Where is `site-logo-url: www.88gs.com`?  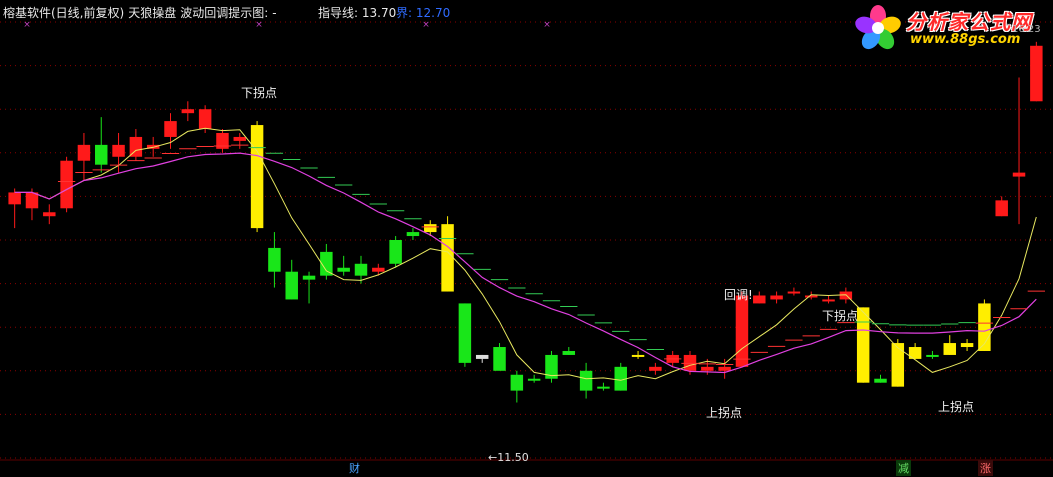
site-logo-url: www.88gs.com is located at coordinates (965, 39).